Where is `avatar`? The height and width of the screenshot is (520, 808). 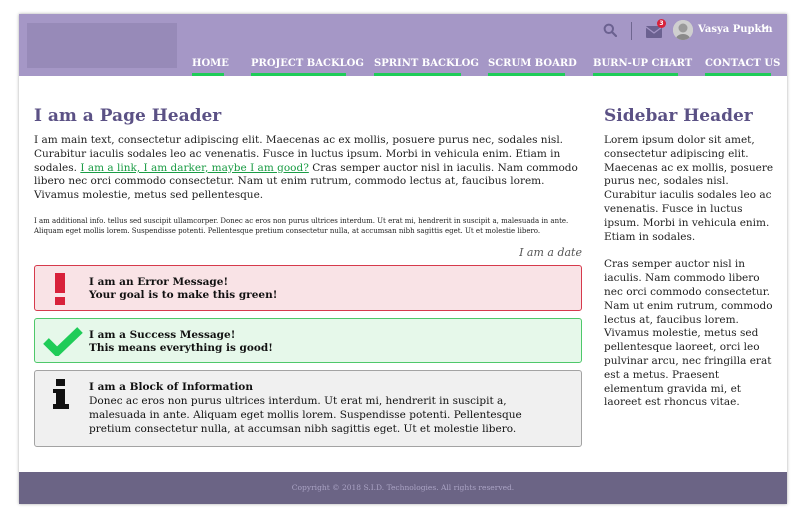
avatar is located at coordinates (683, 30).